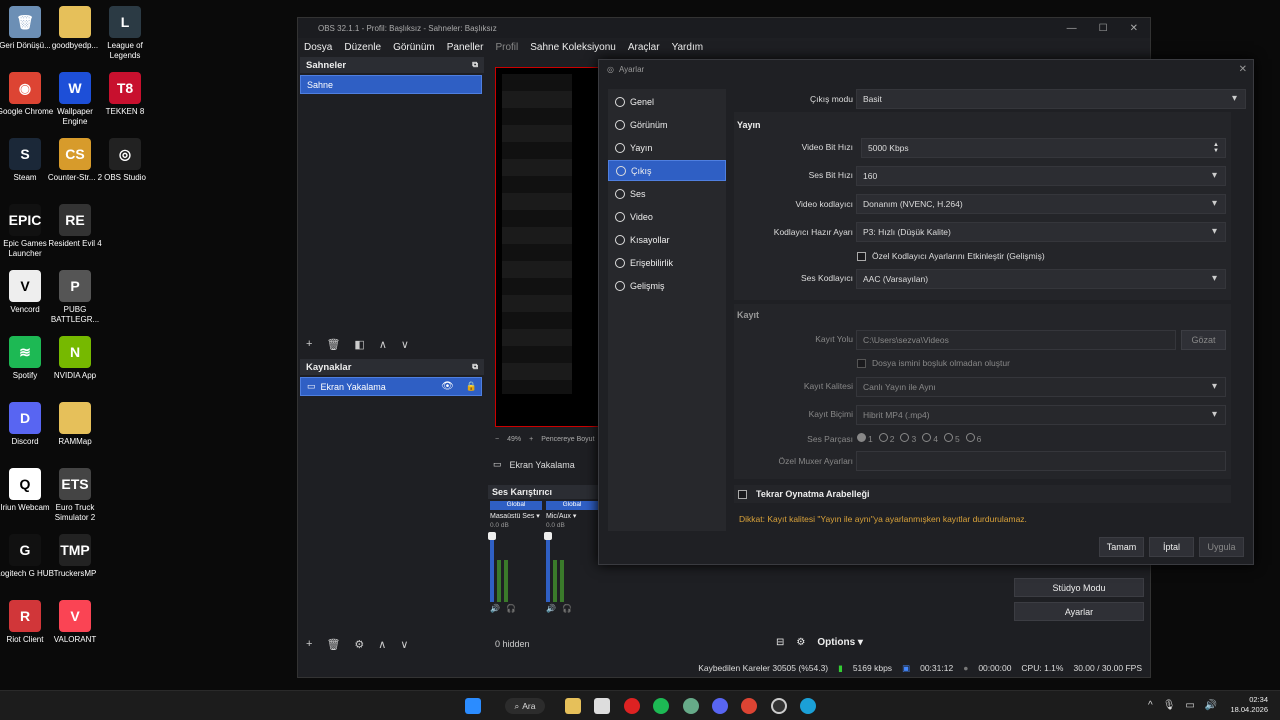 The height and width of the screenshot is (720, 1280). I want to click on channel-name: Masaüstü Ses ▾, so click(516, 516).